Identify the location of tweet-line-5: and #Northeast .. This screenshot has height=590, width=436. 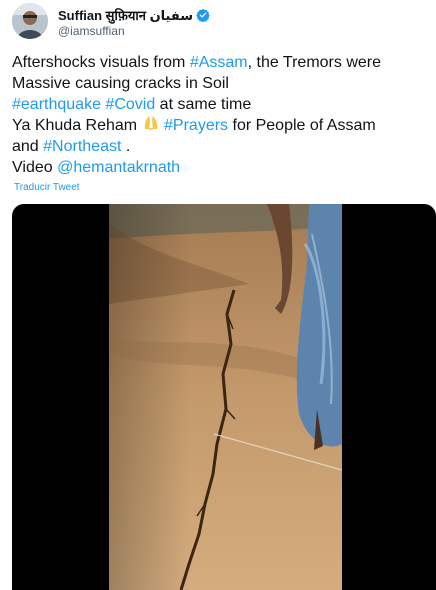
(221, 146).